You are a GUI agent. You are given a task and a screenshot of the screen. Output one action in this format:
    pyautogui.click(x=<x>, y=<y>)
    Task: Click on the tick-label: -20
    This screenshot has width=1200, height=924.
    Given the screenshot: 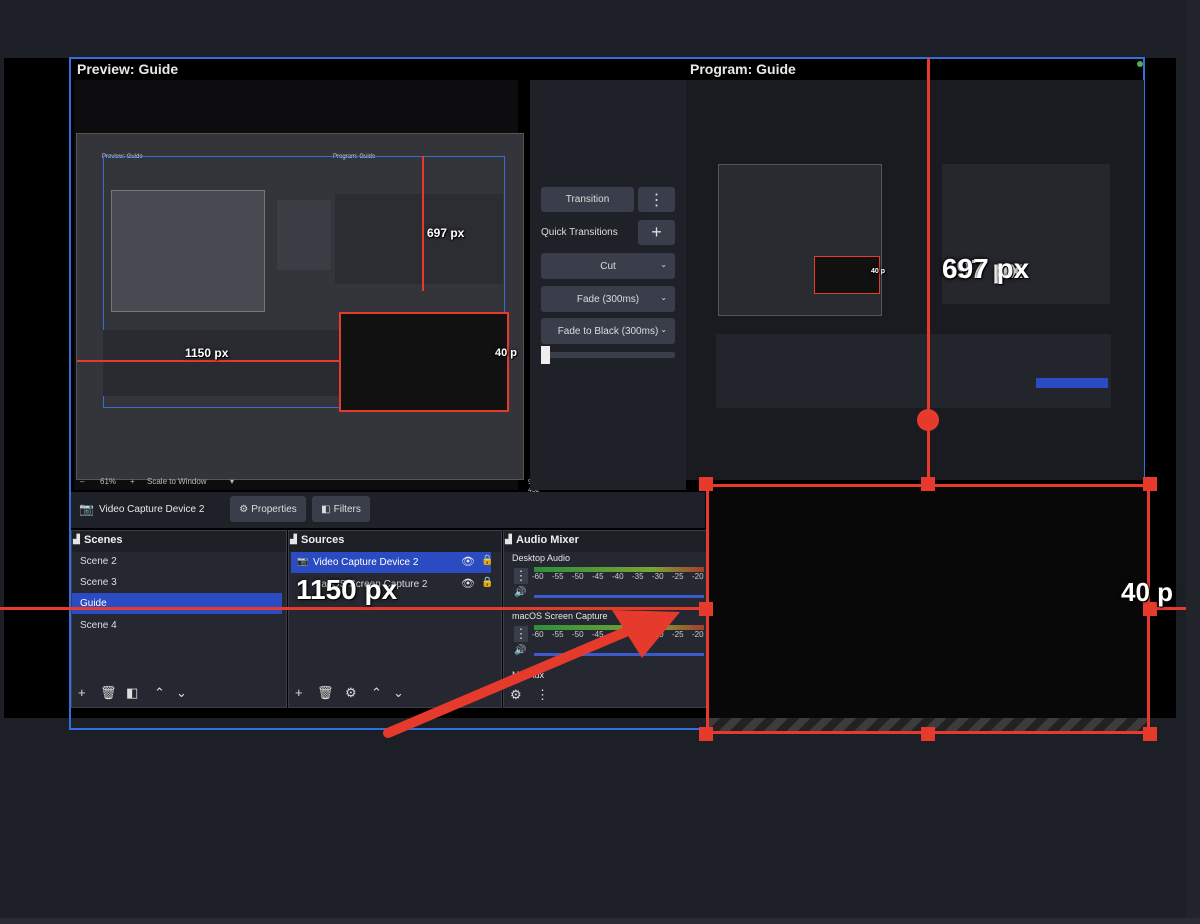 What is the action you would take?
    pyautogui.click(x=698, y=576)
    